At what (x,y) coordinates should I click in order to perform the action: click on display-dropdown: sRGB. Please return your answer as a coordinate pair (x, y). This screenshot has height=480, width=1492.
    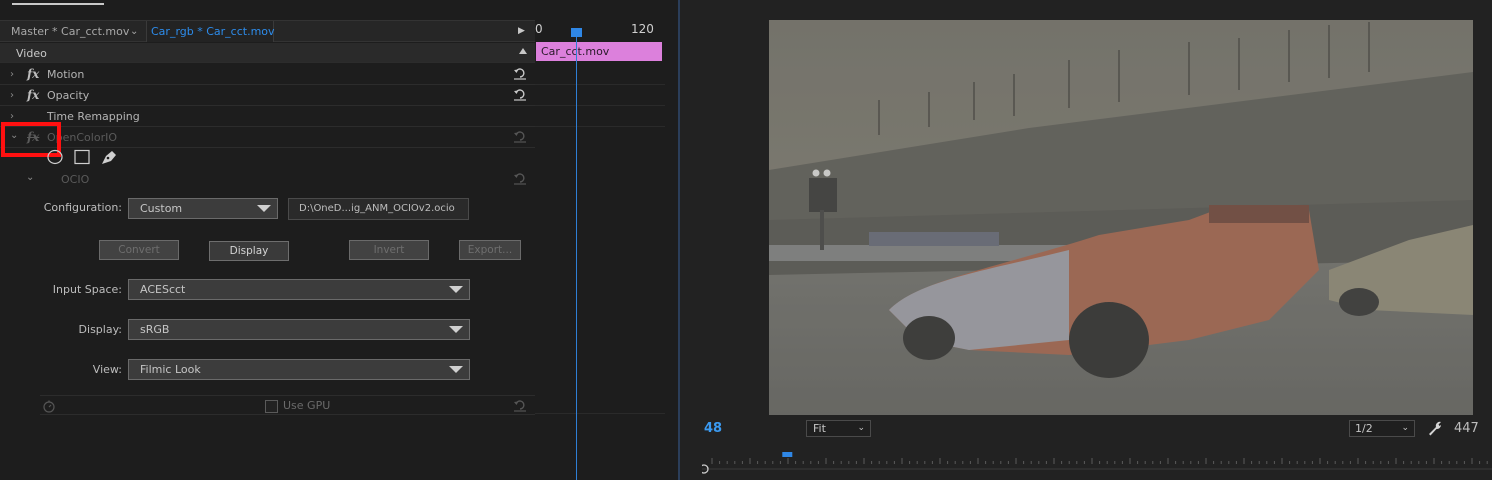
    Looking at the image, I should click on (299, 329).